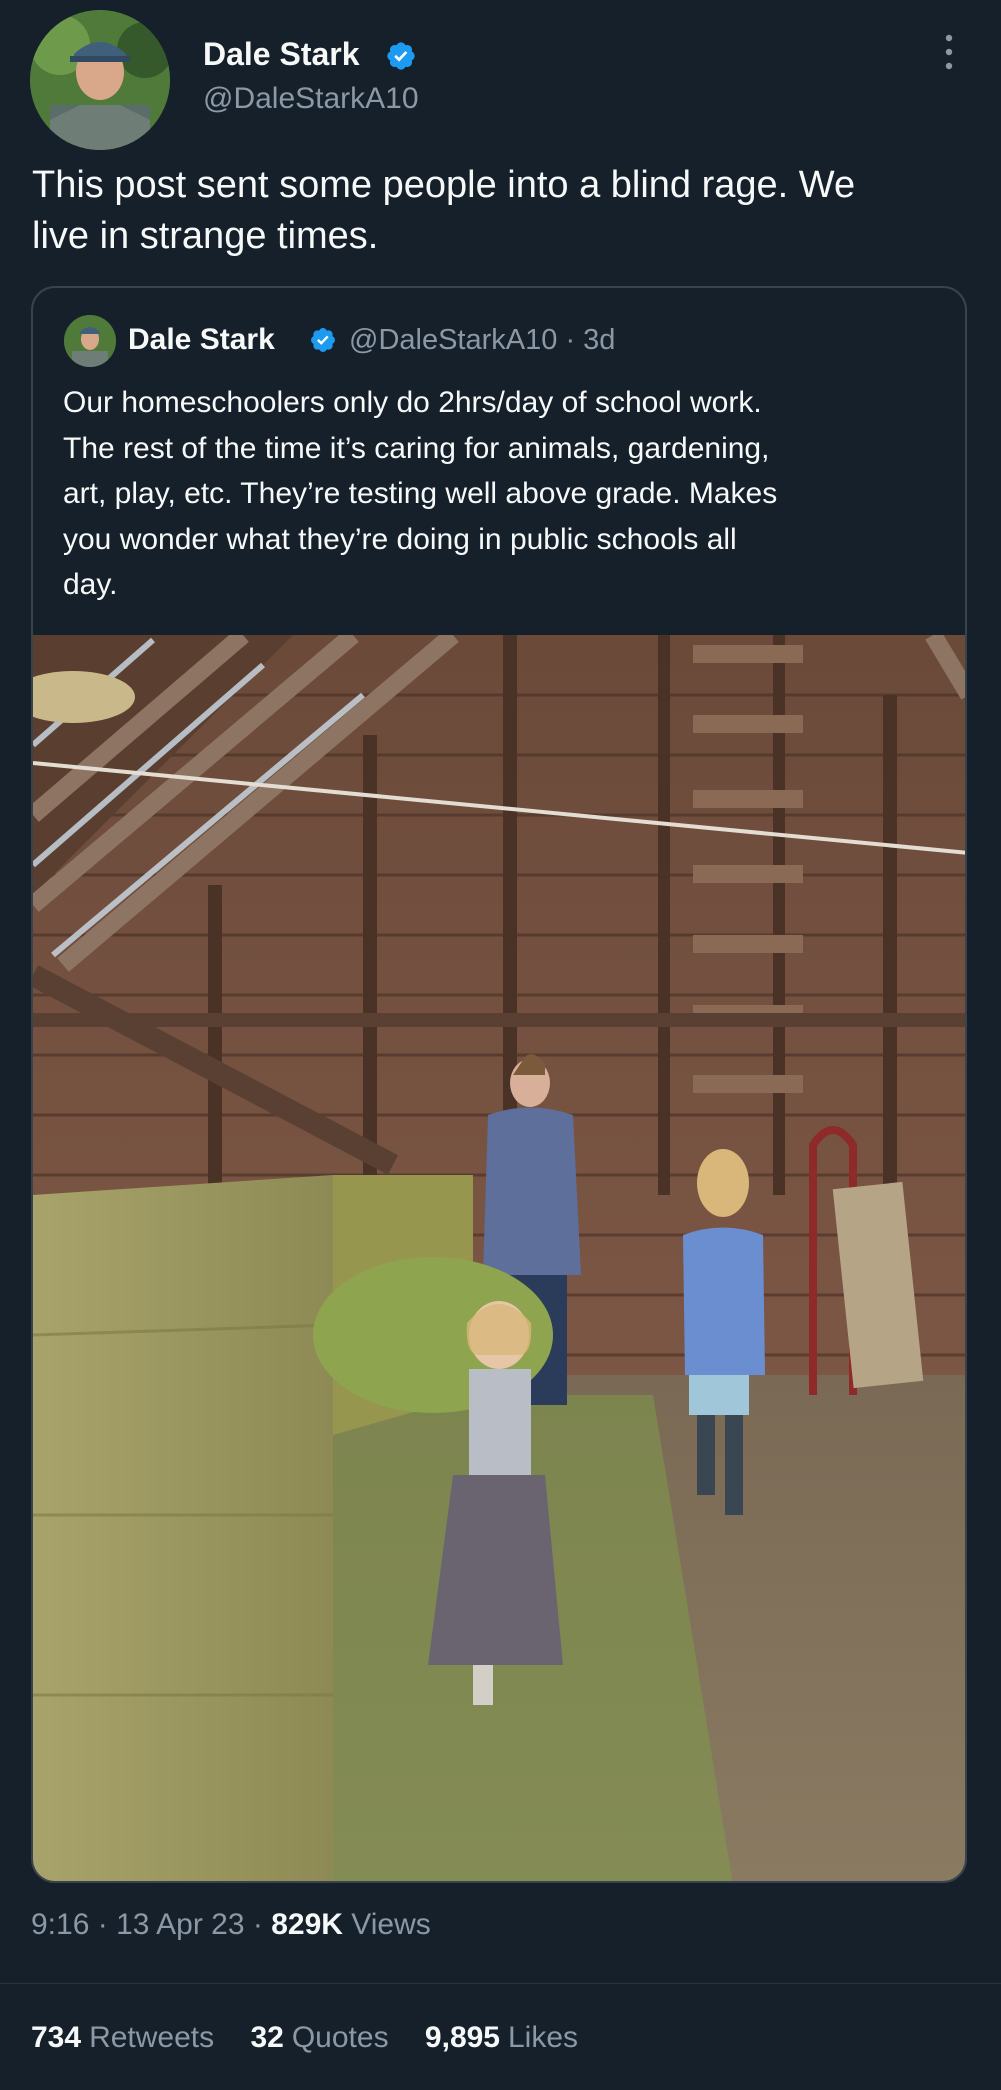 The height and width of the screenshot is (2090, 1001). I want to click on retweets-label: Retweets, so click(152, 2037).